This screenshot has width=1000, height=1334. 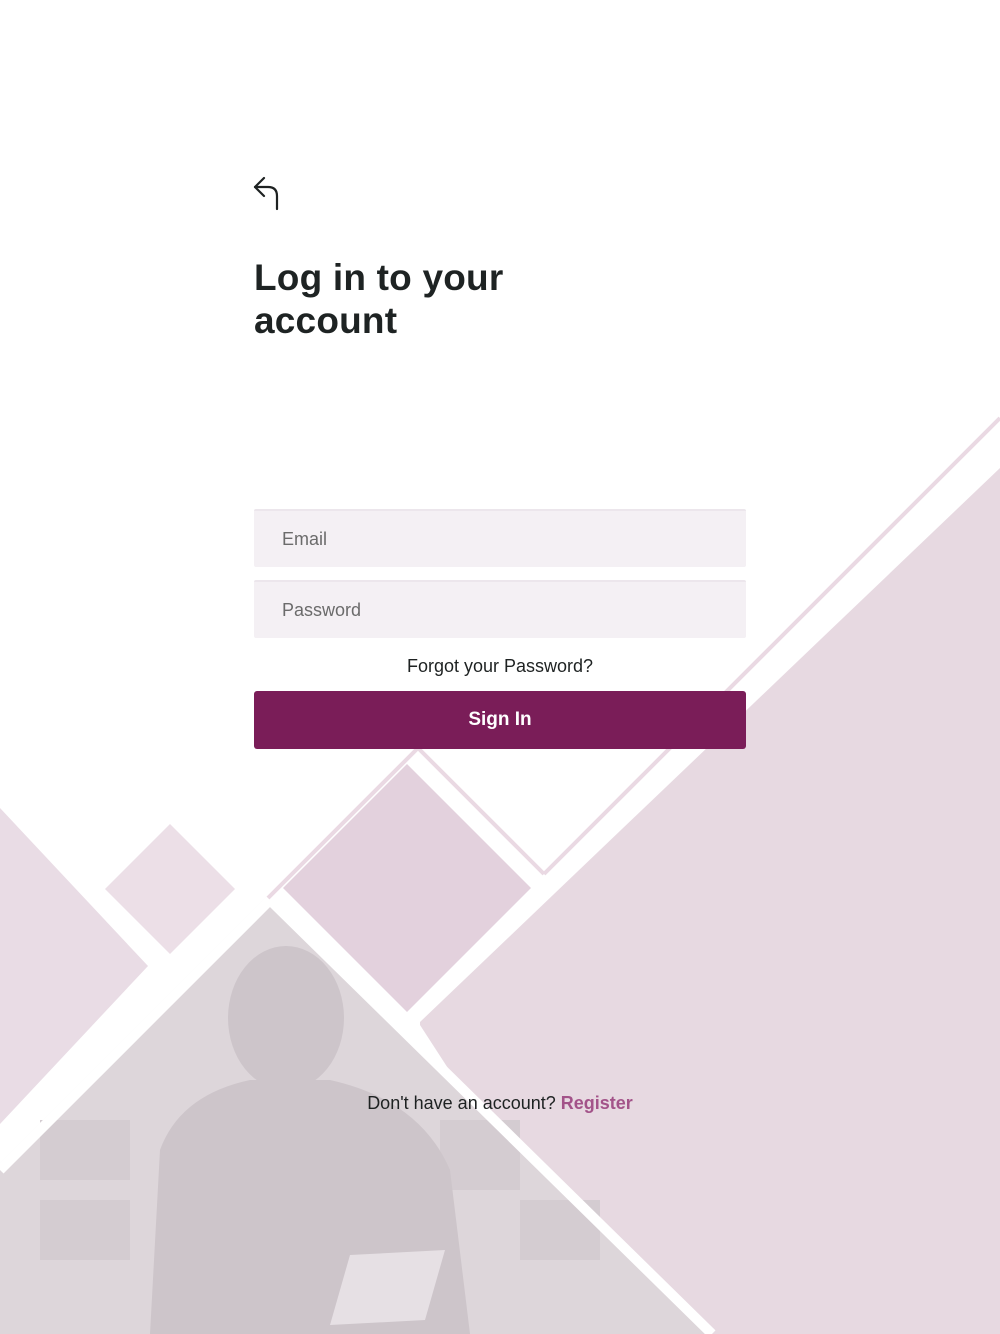 I want to click on sign-in-button: Sign In, so click(x=500, y=720).